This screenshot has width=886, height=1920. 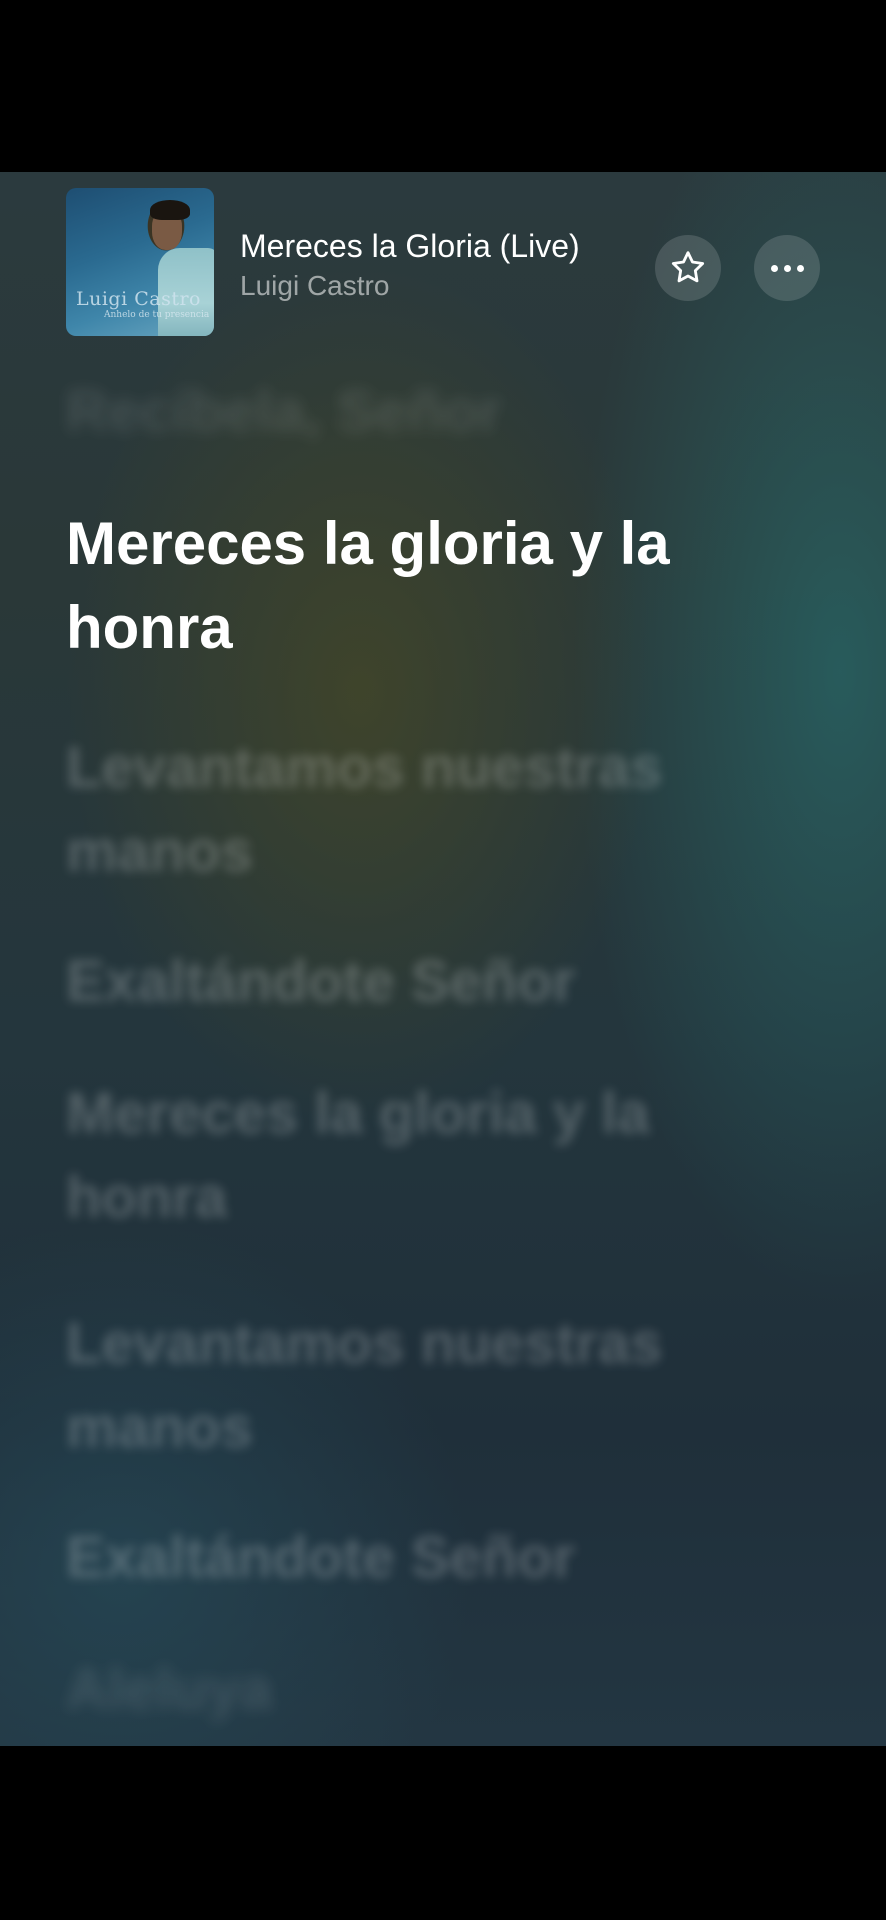 What do you see at coordinates (140, 262) in the screenshot?
I see `album-art: Luigi Castro Anhelo de tu presencia` at bounding box center [140, 262].